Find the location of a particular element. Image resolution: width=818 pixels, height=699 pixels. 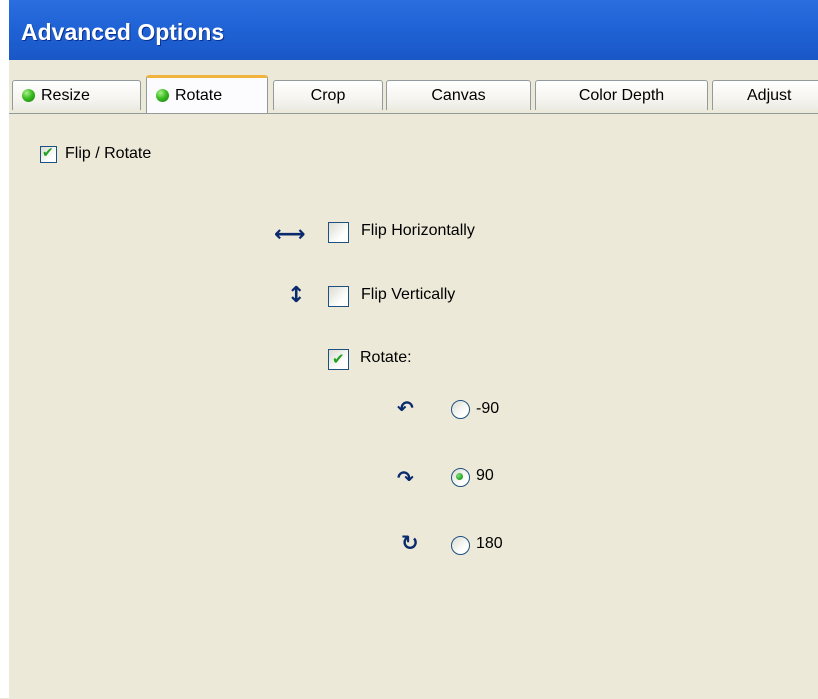

rotate-label: Rotate: is located at coordinates (386, 357).